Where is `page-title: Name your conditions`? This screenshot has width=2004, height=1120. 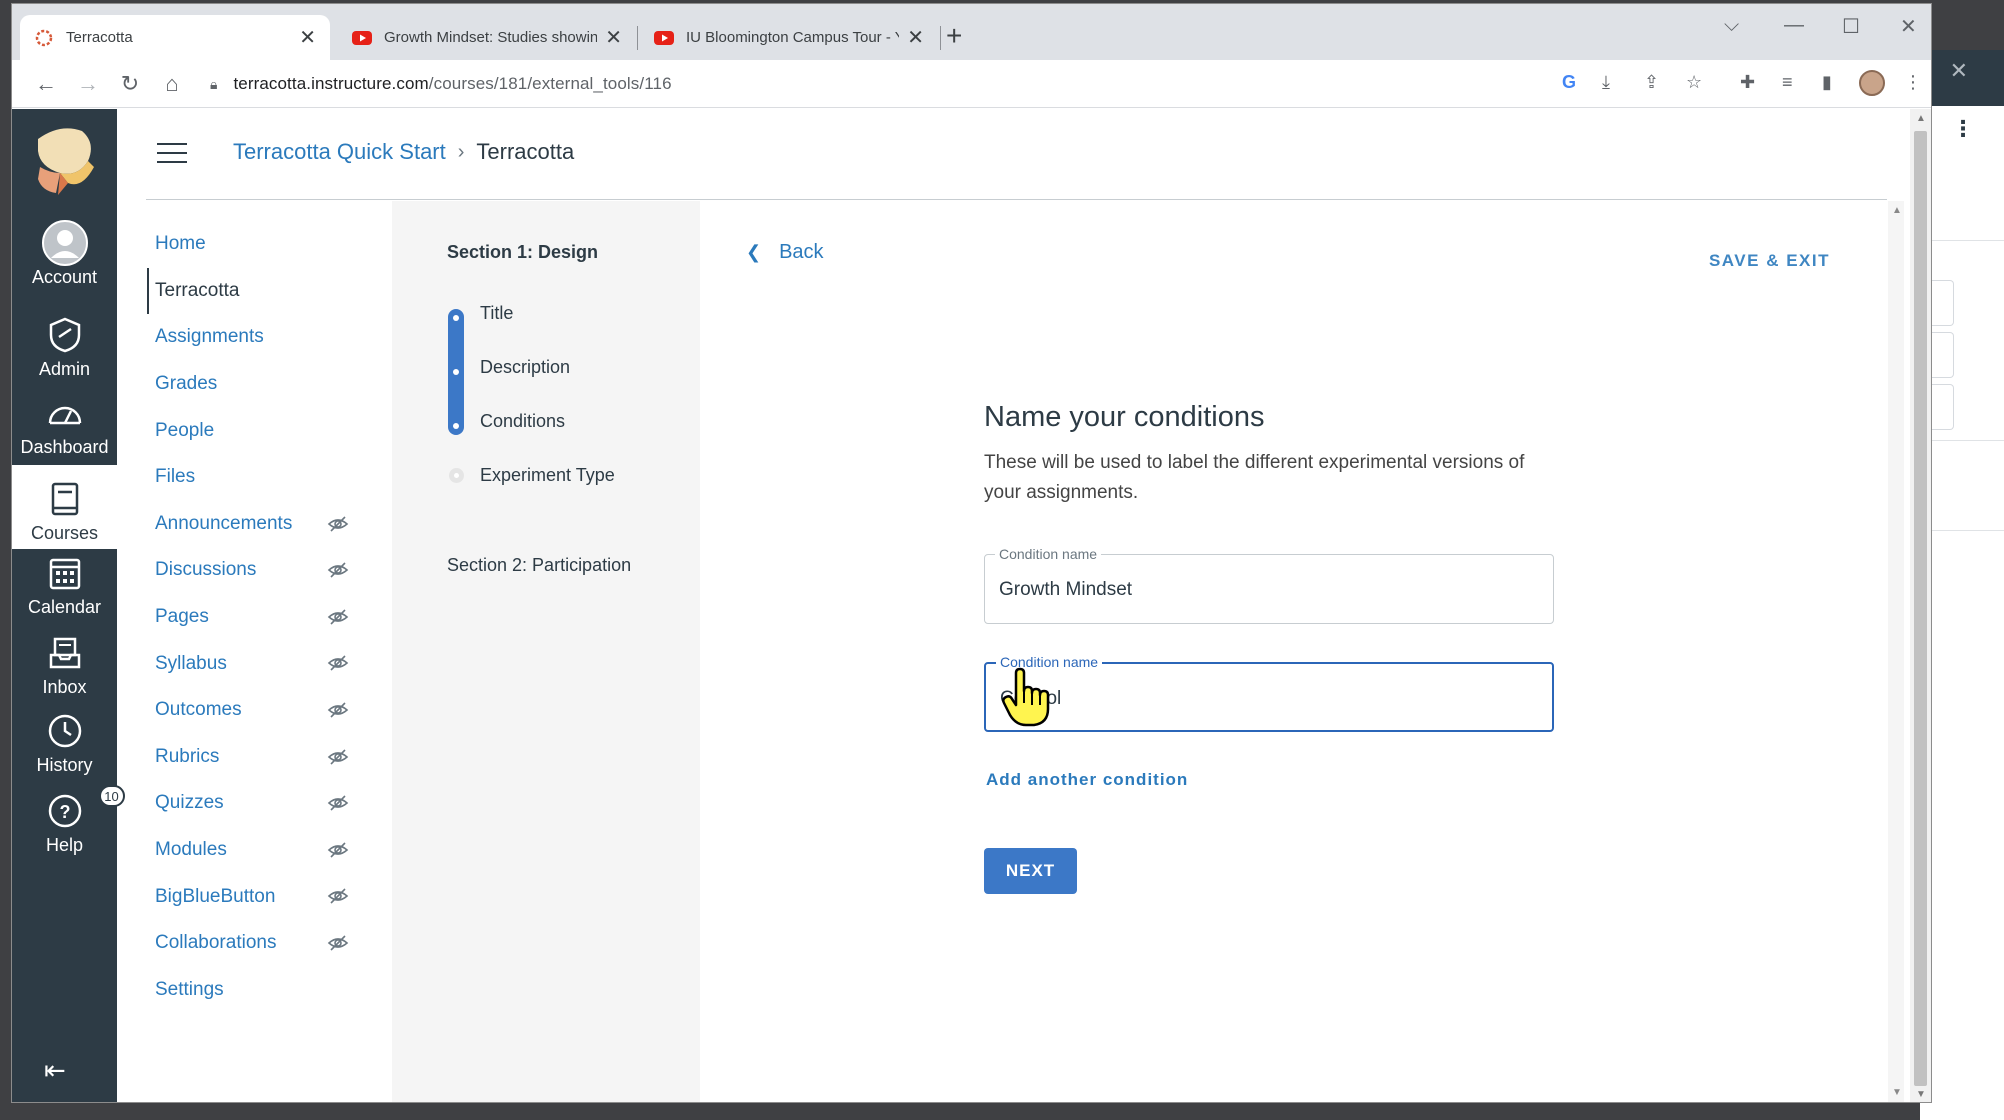 page-title: Name your conditions is located at coordinates (1124, 417).